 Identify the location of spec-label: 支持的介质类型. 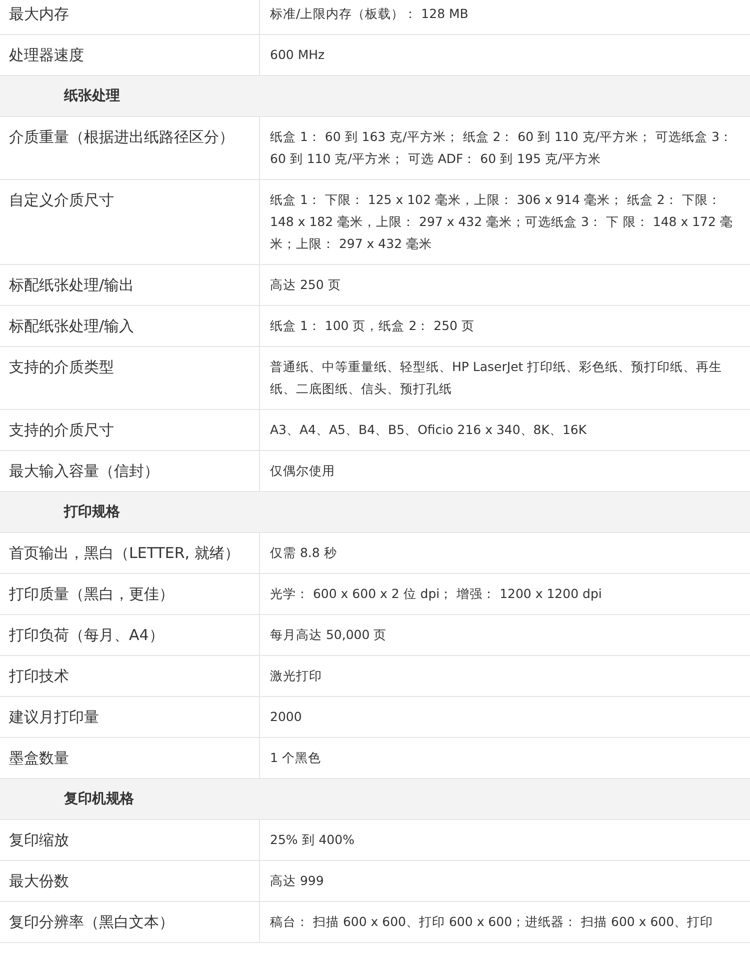
(130, 378).